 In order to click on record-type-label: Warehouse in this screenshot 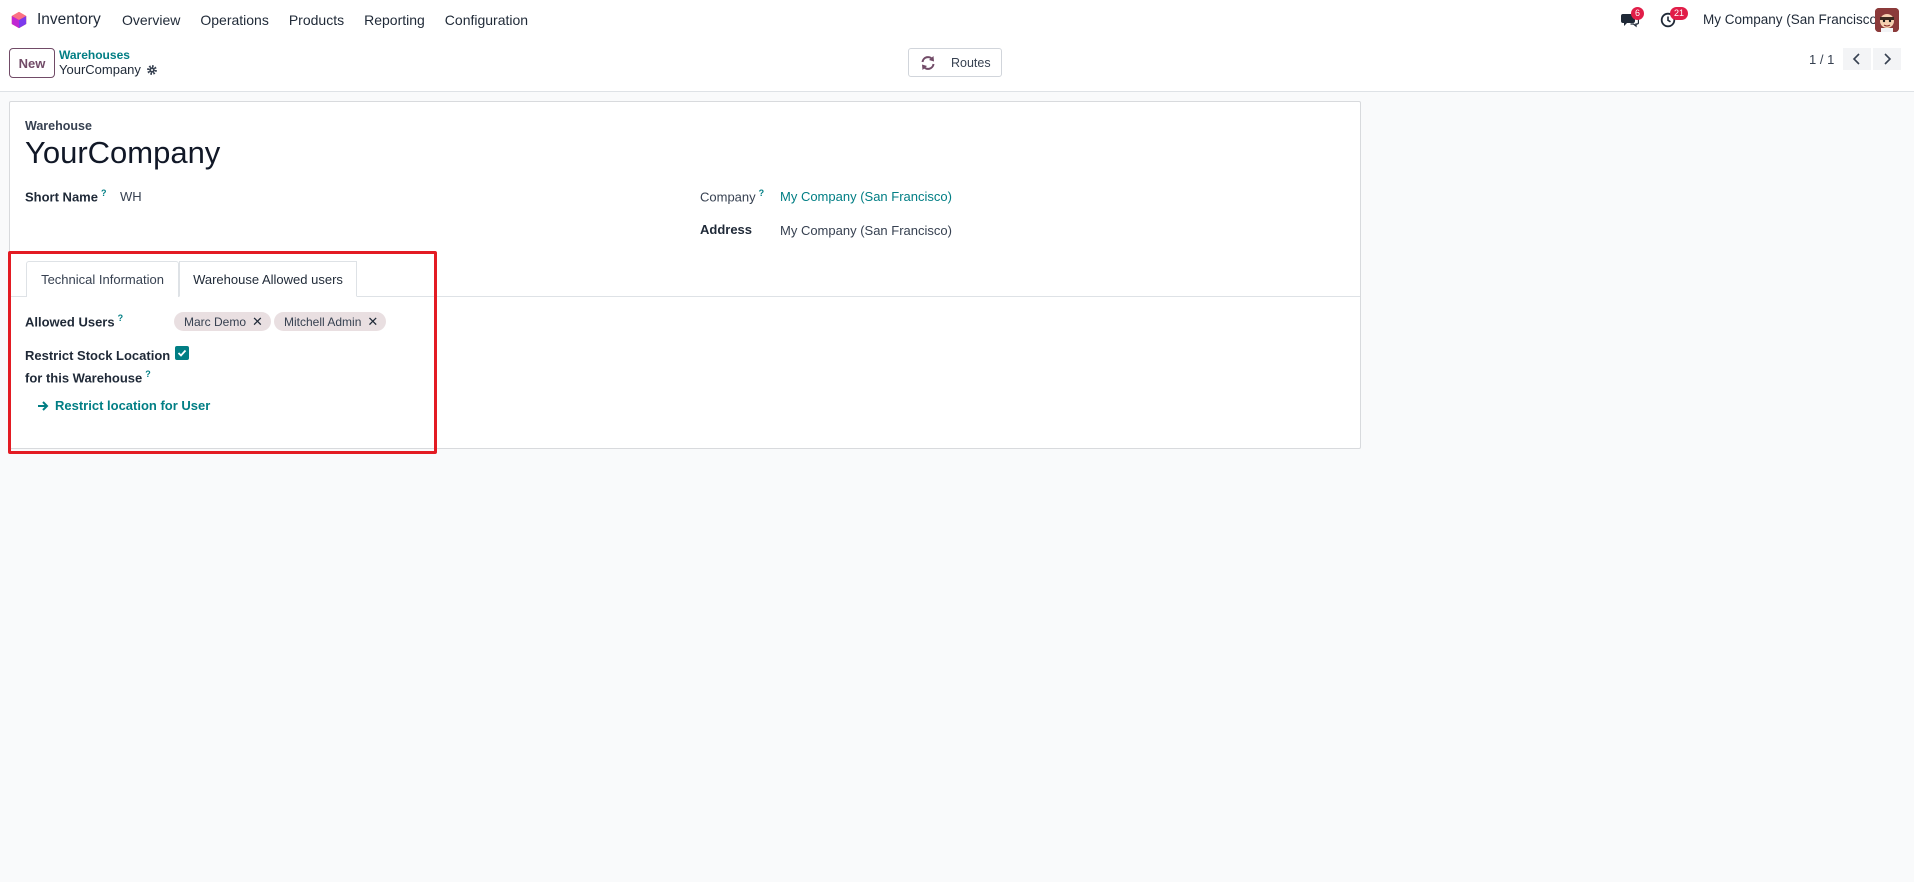, I will do `click(58, 126)`.